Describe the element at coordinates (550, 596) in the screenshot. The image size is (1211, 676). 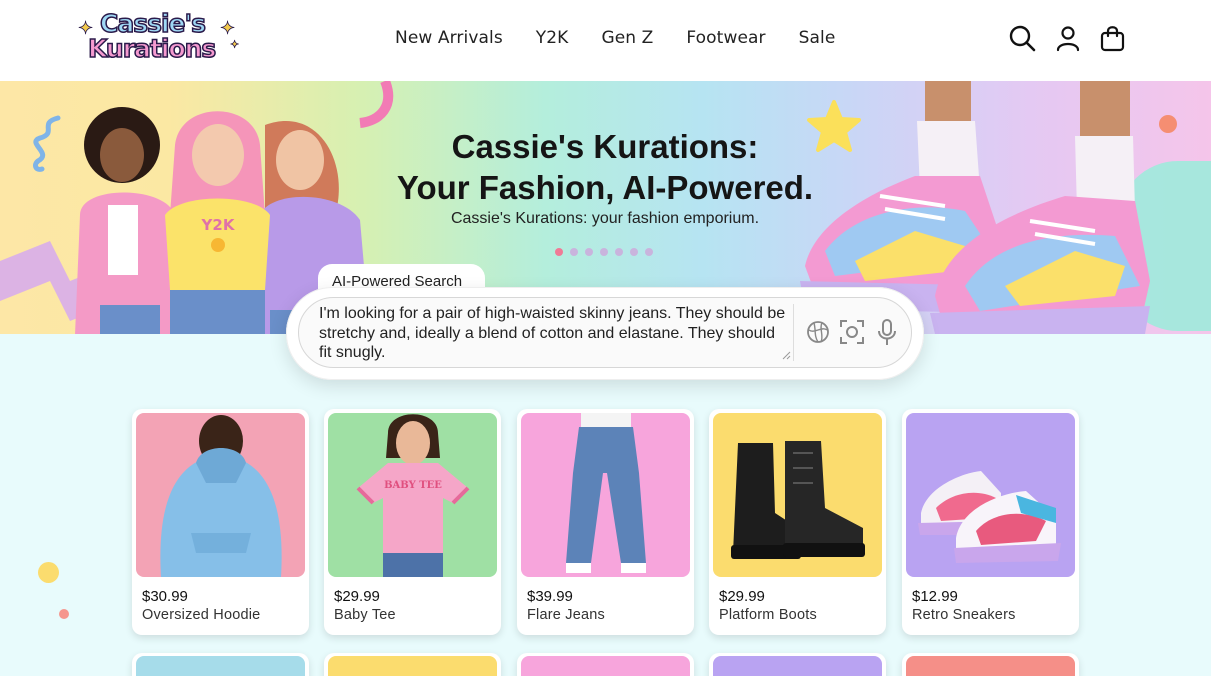
I see `product-price: $39.99` at that location.